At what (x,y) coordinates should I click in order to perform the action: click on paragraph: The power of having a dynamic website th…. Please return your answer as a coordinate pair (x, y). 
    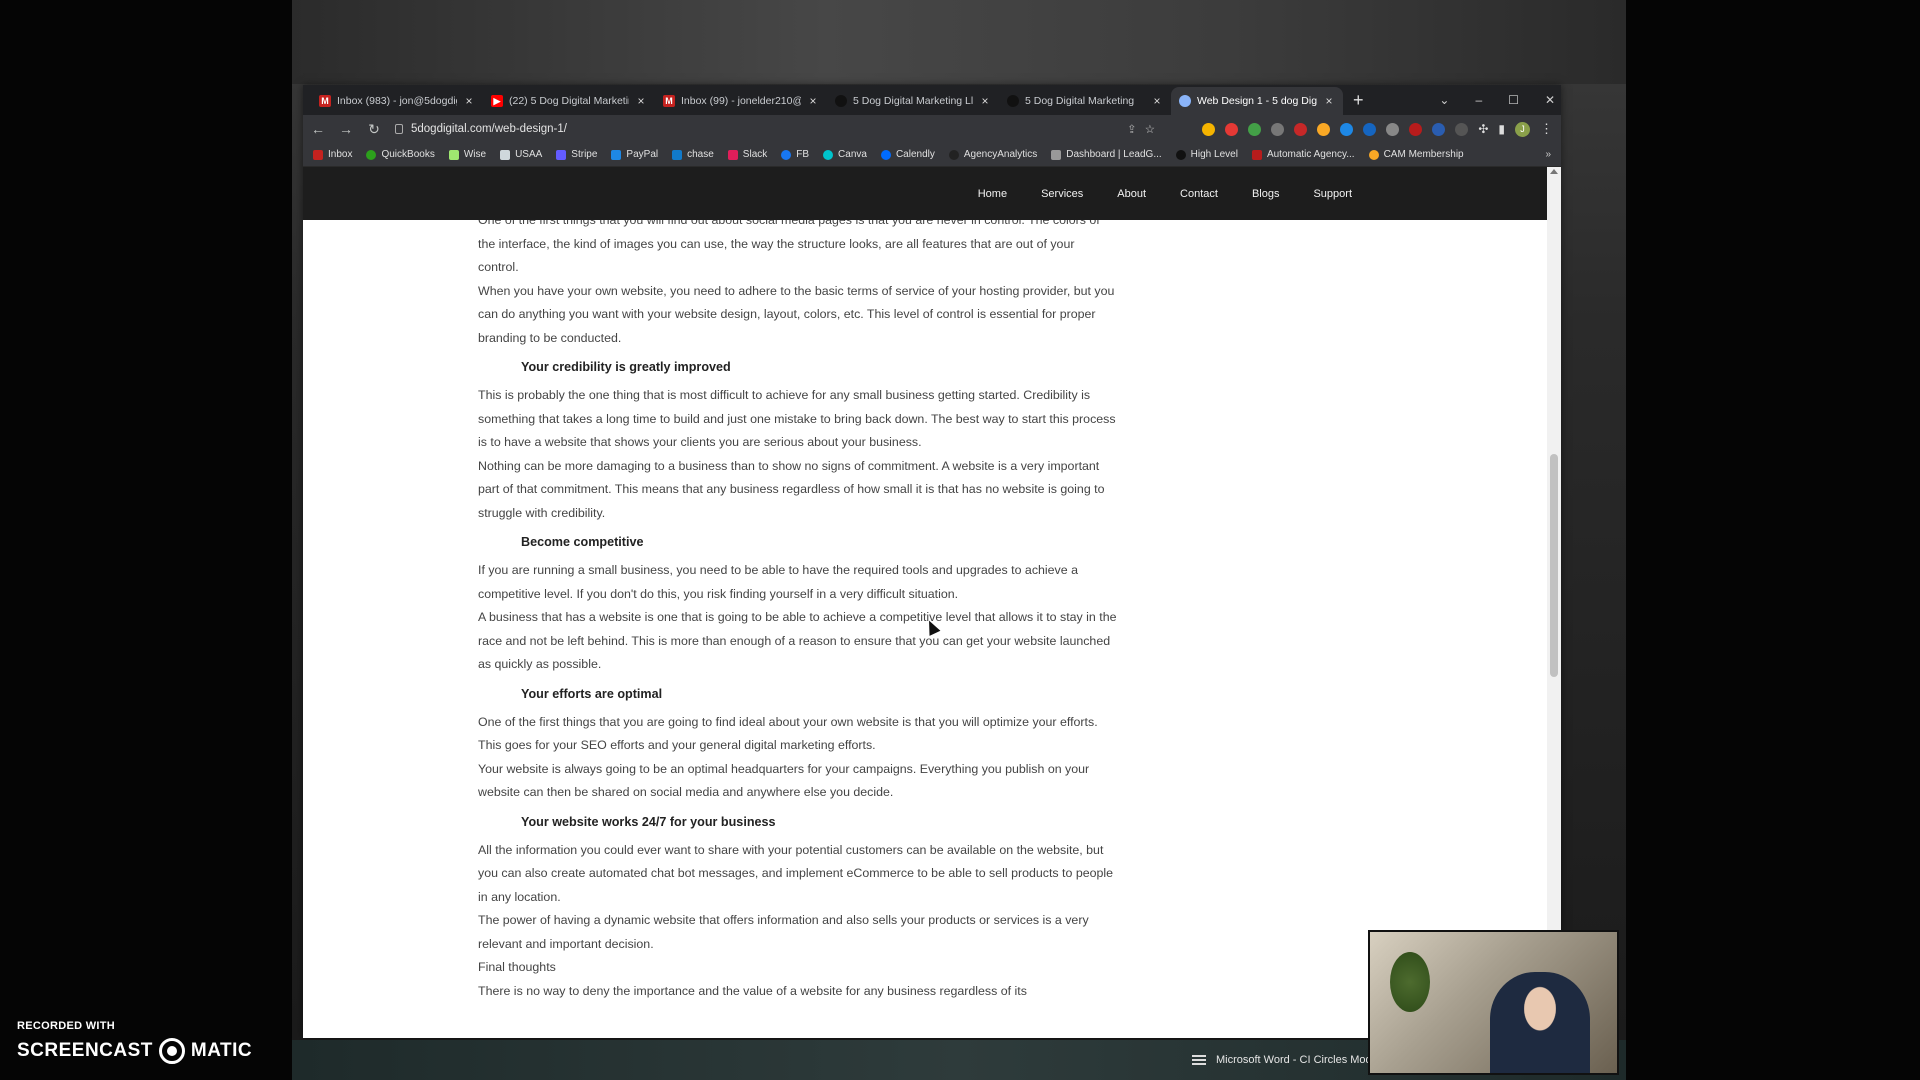
    Looking at the image, I should click on (783, 932).